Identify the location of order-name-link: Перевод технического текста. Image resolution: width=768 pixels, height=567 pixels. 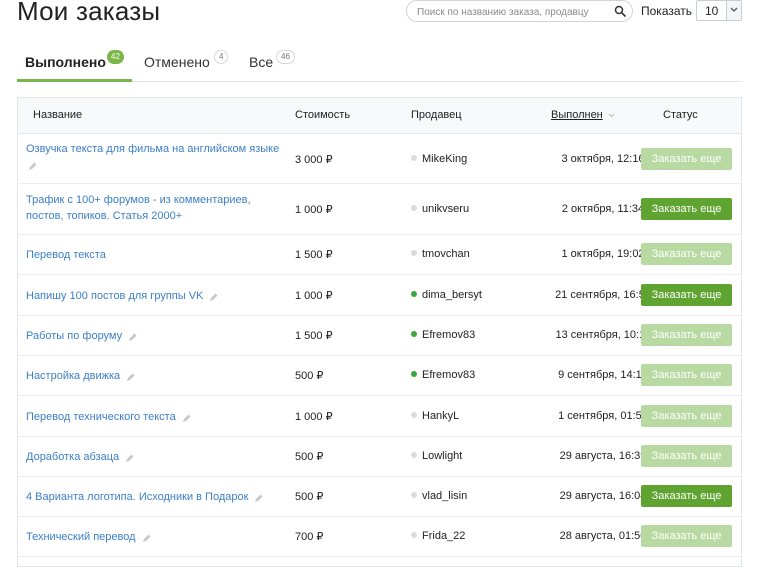
(158, 417).